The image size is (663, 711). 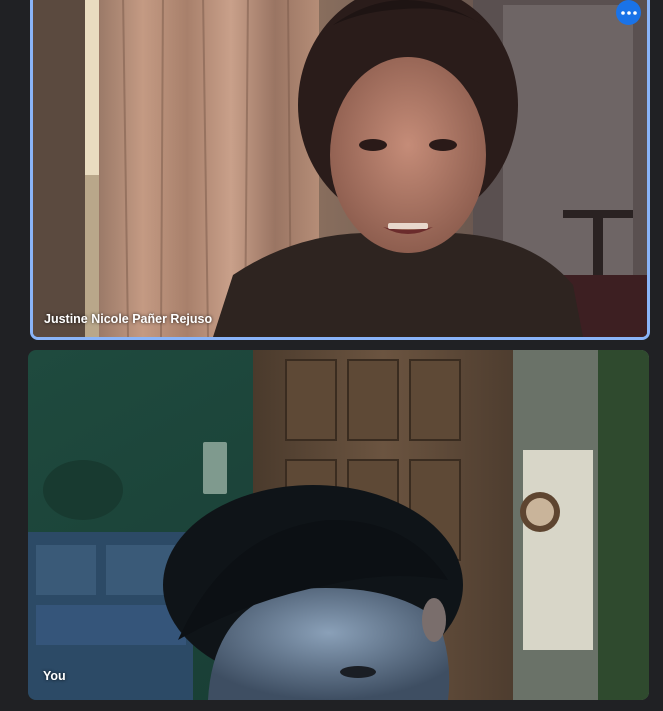 I want to click on participant-name-label: Justine Nicole Pañer Rejuso, so click(x=128, y=319).